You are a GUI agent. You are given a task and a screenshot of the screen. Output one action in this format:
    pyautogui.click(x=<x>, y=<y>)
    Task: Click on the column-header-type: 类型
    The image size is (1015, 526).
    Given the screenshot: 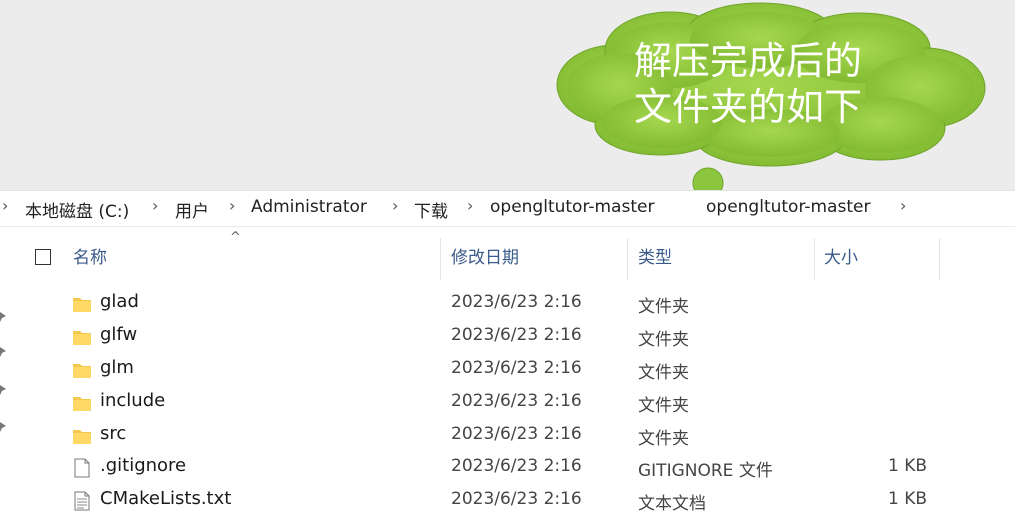 What is the action you would take?
    pyautogui.click(x=655, y=258)
    